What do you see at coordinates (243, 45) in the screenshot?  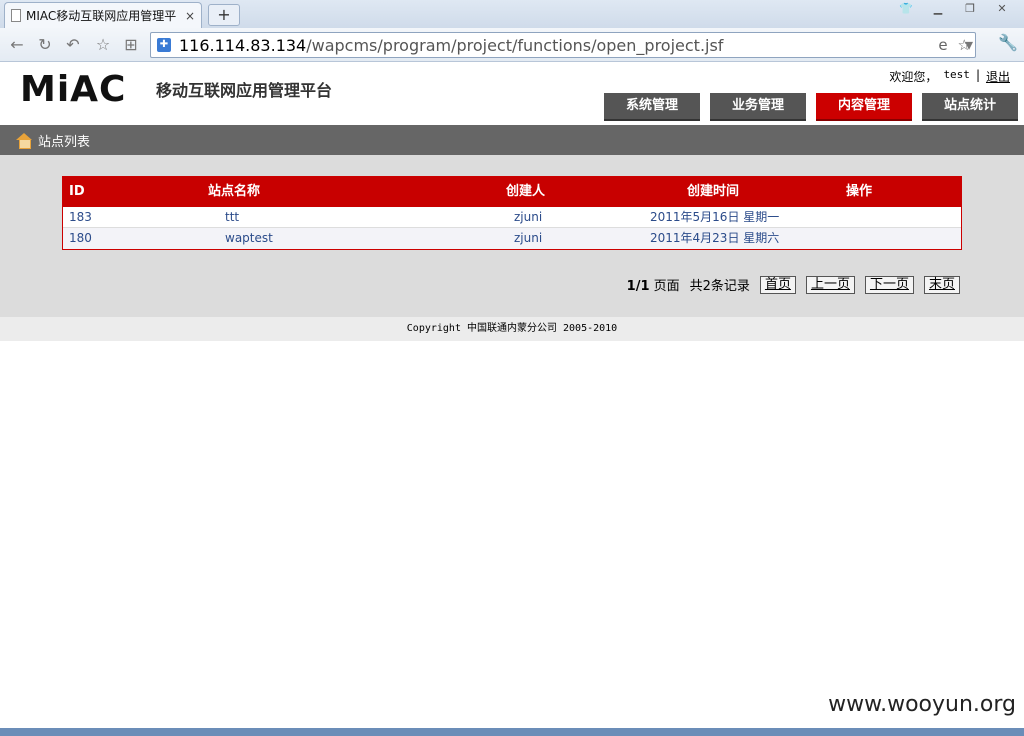 I see `url-host: 116.114.83.134` at bounding box center [243, 45].